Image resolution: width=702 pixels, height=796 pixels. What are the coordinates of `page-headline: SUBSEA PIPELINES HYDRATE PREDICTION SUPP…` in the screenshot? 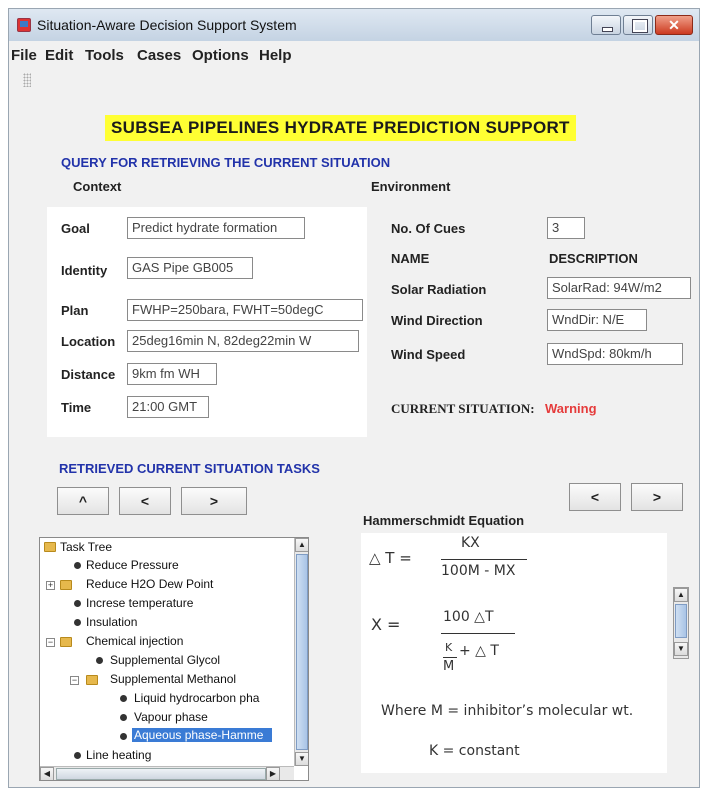 It's located at (340, 128).